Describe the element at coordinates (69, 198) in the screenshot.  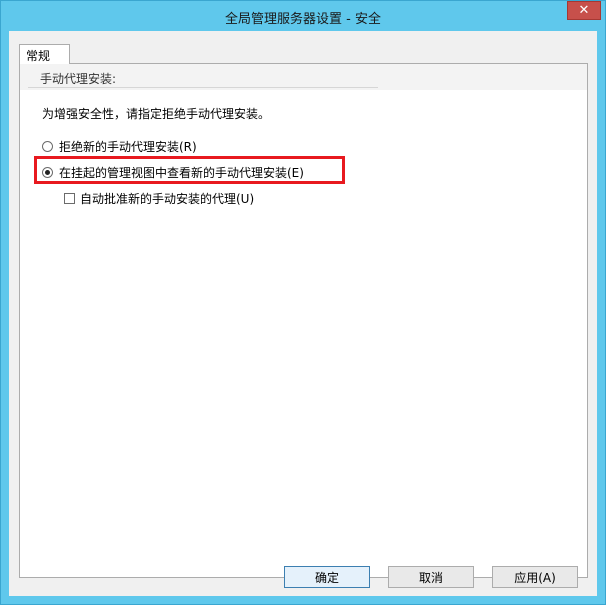
I see `checkbox-icon` at that location.